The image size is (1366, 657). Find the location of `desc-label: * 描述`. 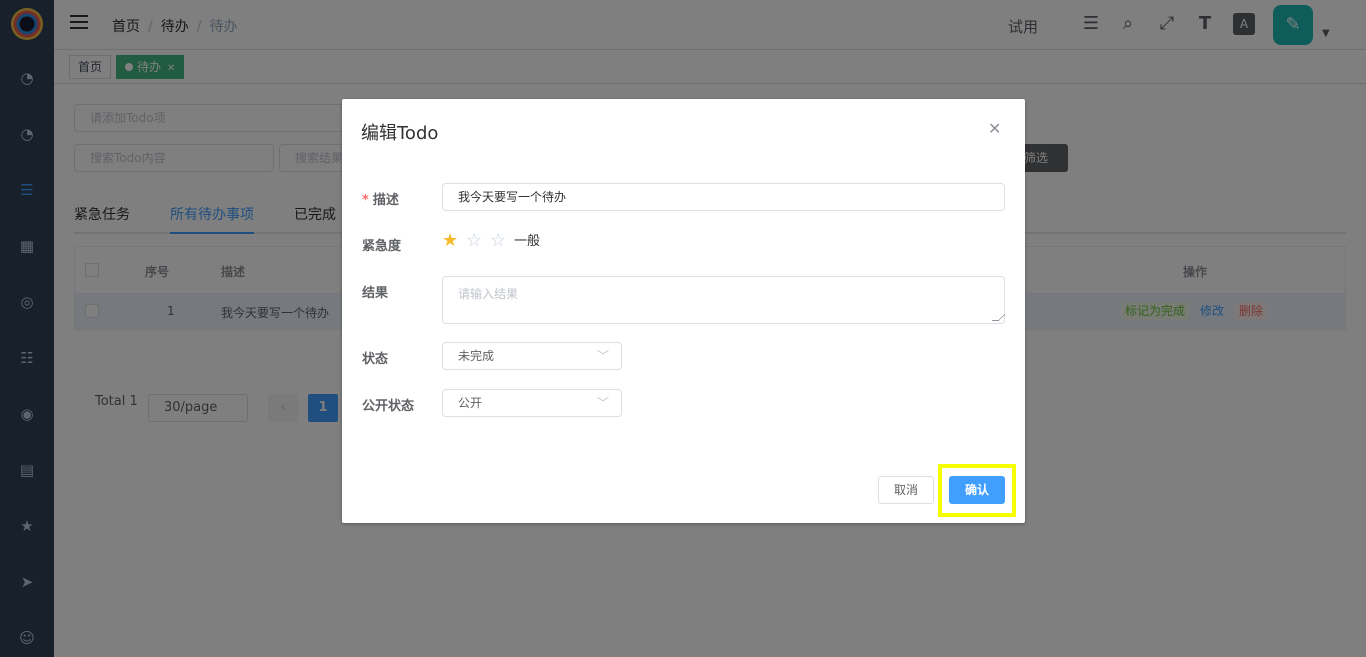

desc-label: * 描述 is located at coordinates (380, 200).